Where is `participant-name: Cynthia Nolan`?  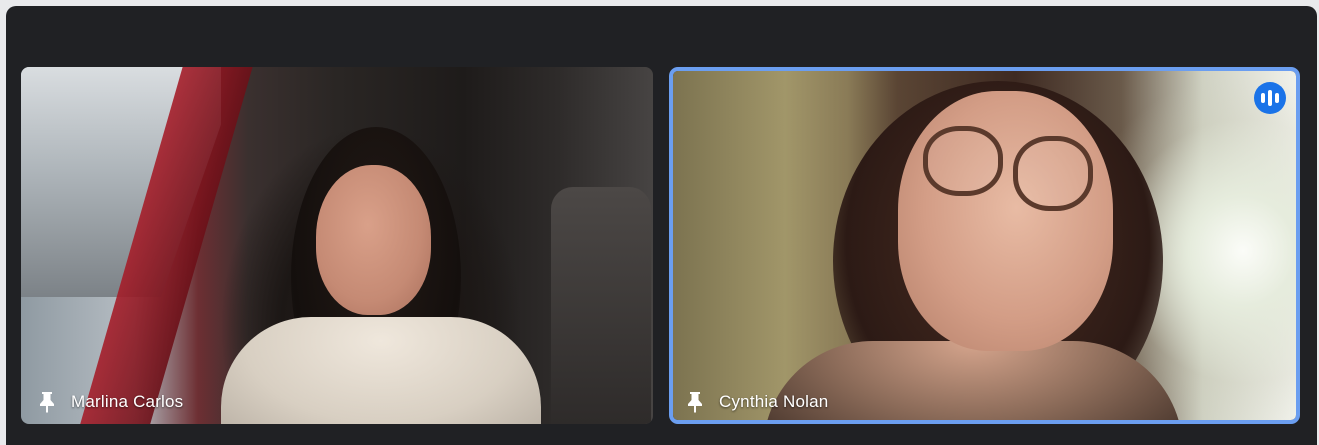
participant-name: Cynthia Nolan is located at coordinates (774, 401).